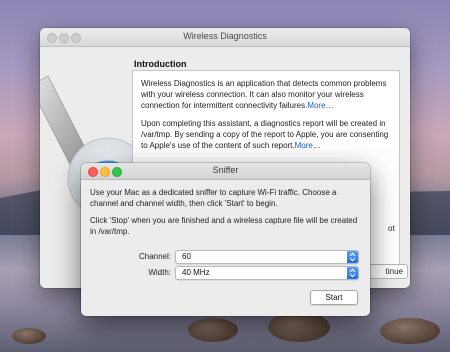 Image resolution: width=450 pixels, height=352 pixels. I want to click on width-value: 40 MHz, so click(196, 272).